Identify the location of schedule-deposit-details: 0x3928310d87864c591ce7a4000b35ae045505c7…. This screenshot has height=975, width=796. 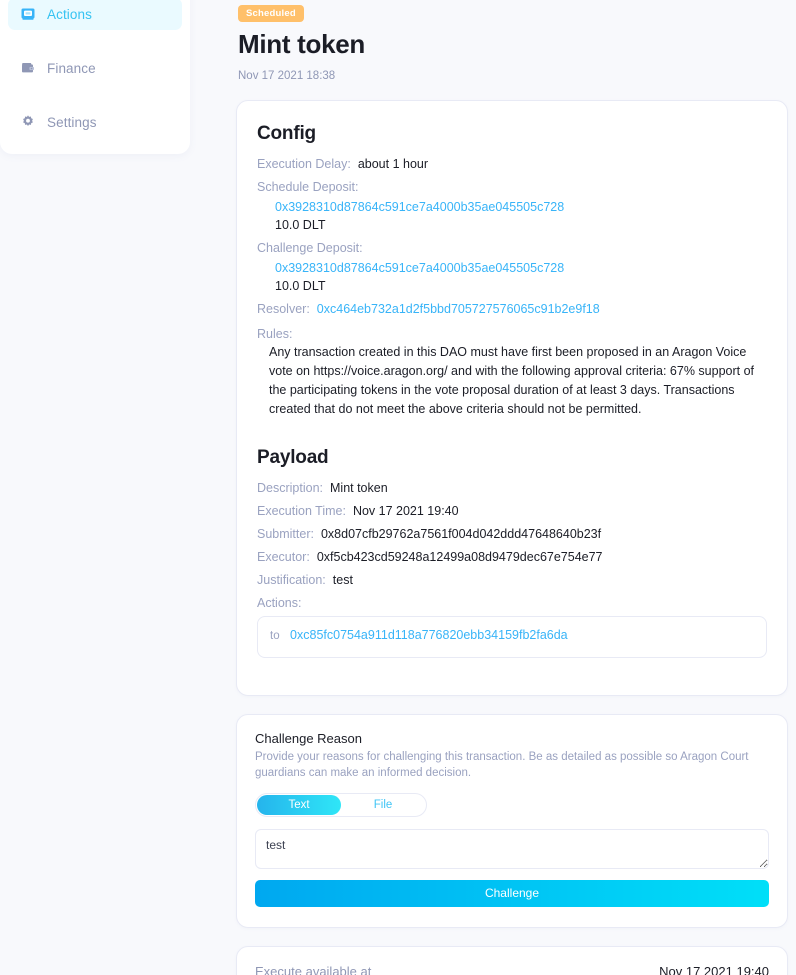
(512, 216).